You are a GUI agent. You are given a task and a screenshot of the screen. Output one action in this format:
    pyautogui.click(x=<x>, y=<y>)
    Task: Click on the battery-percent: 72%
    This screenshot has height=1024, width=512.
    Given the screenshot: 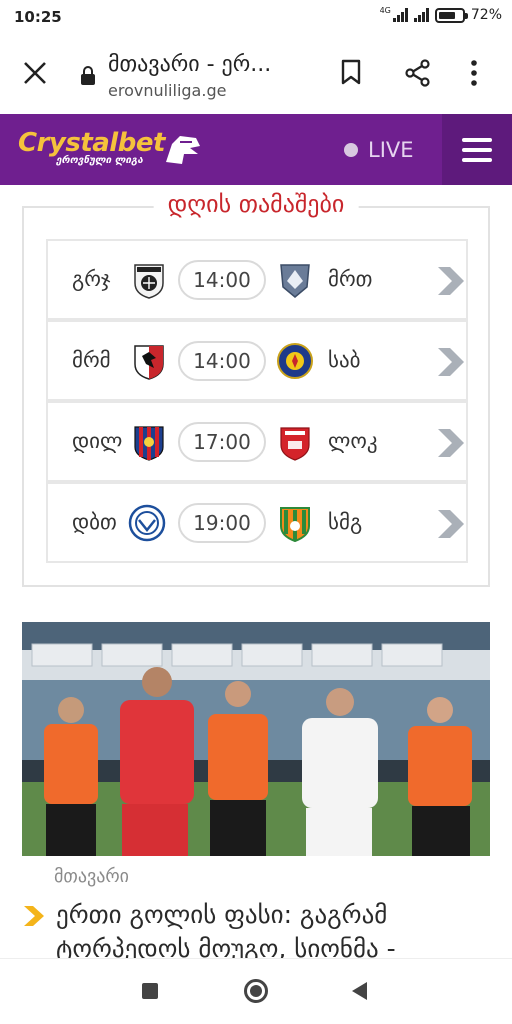 What is the action you would take?
    pyautogui.click(x=486, y=15)
    